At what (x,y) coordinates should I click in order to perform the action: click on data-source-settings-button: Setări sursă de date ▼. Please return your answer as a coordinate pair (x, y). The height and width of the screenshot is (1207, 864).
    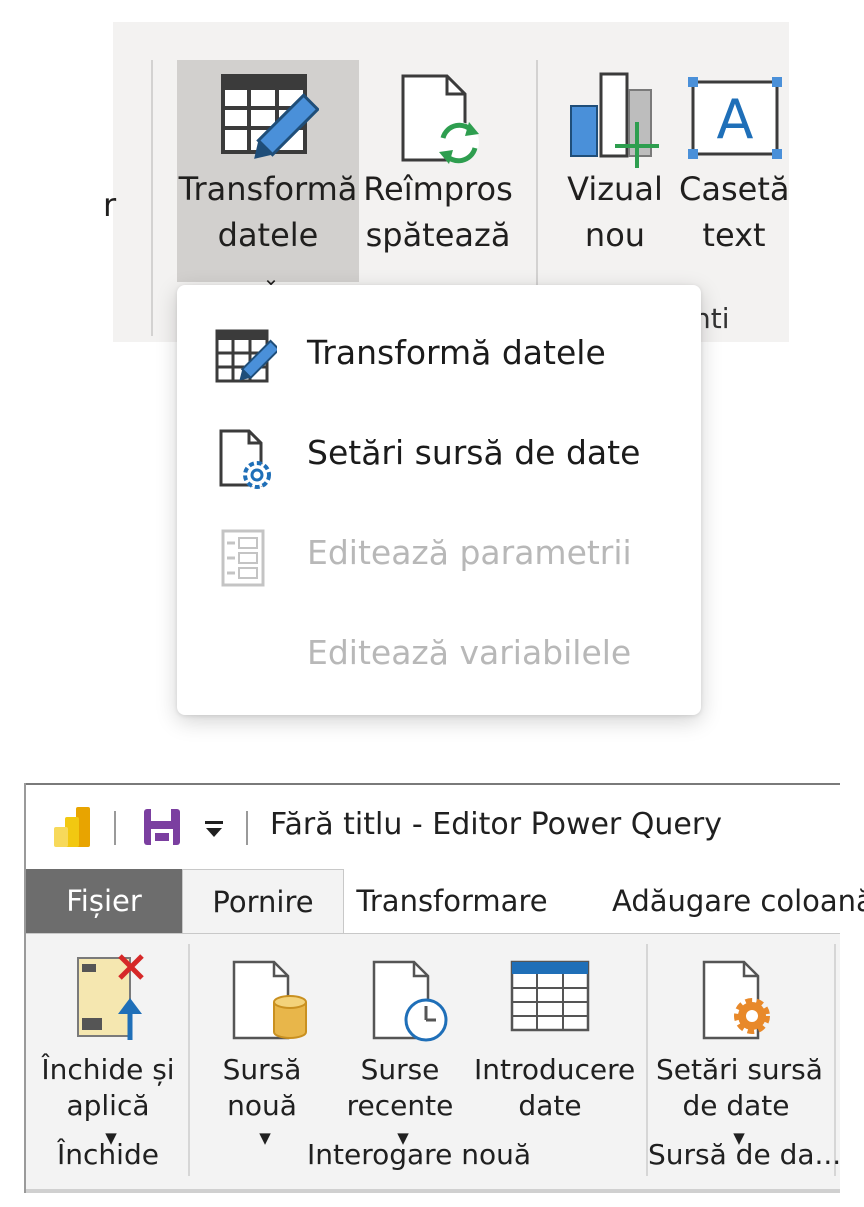
    Looking at the image, I should click on (739, 1042).